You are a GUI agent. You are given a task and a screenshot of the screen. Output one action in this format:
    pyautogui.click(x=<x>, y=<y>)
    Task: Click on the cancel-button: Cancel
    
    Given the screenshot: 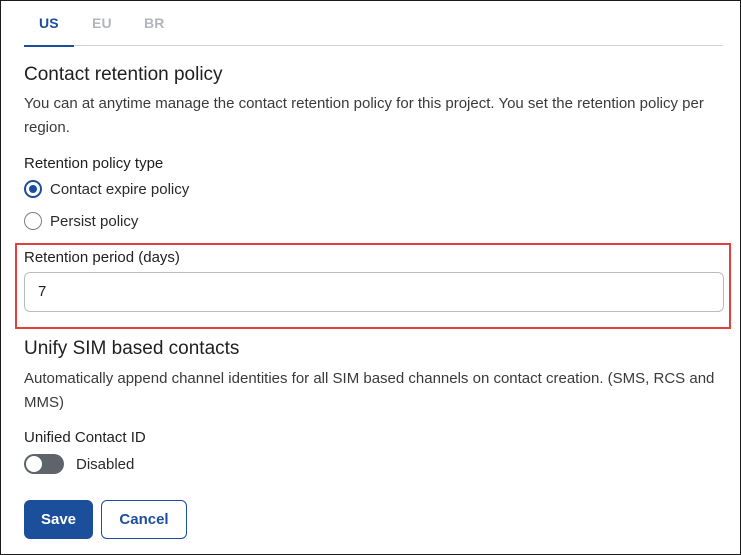 What is the action you would take?
    pyautogui.click(x=144, y=519)
    